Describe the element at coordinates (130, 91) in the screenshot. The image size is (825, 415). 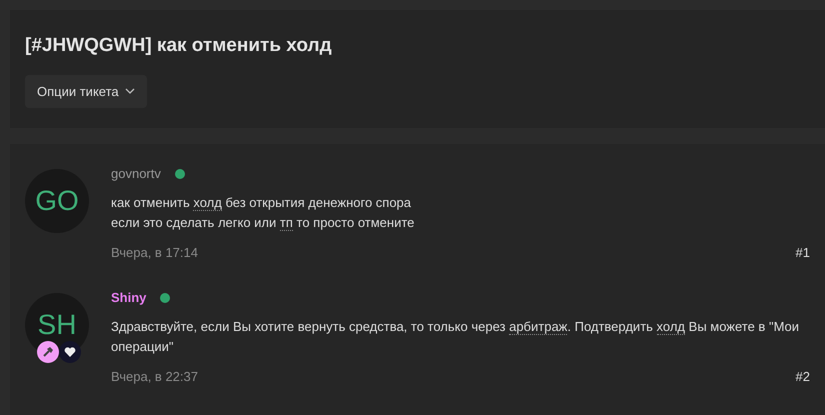
I see `caret-icon` at that location.